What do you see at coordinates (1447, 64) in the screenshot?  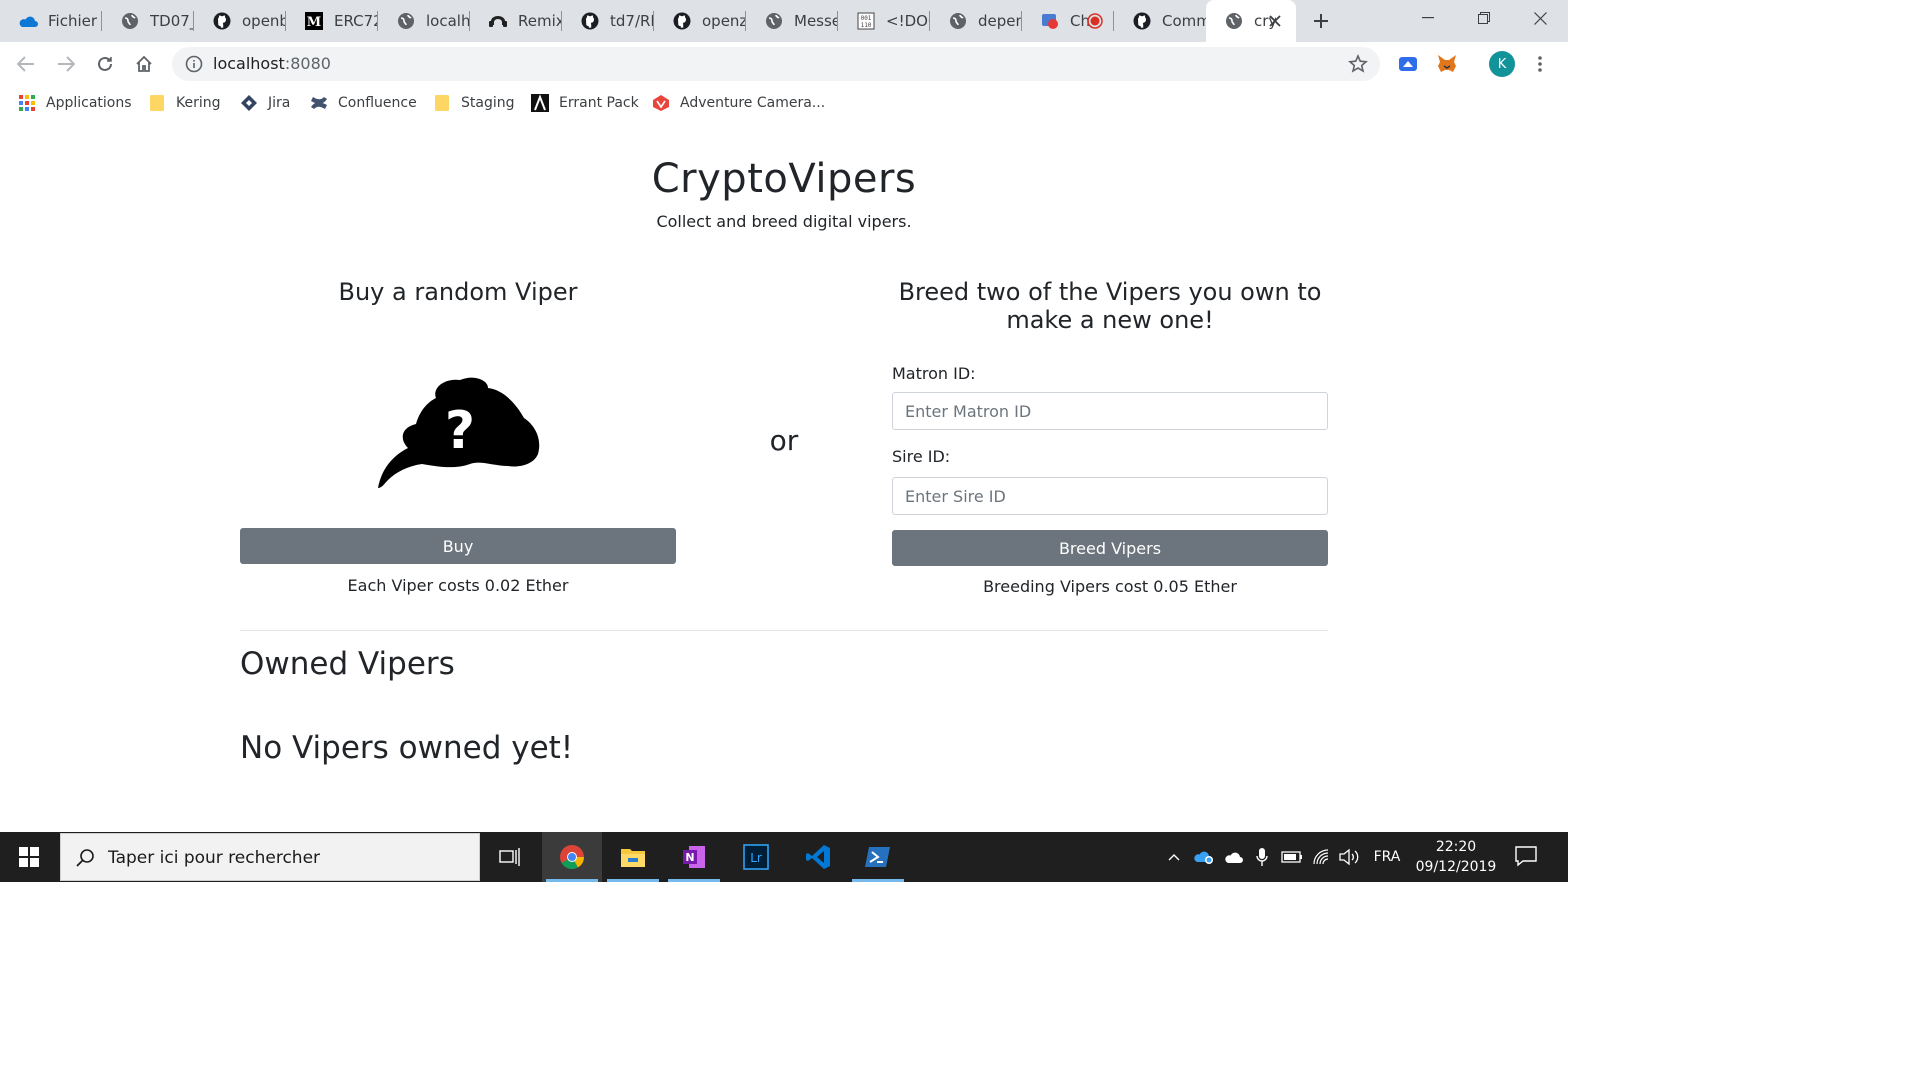 I see `metamask-icon` at bounding box center [1447, 64].